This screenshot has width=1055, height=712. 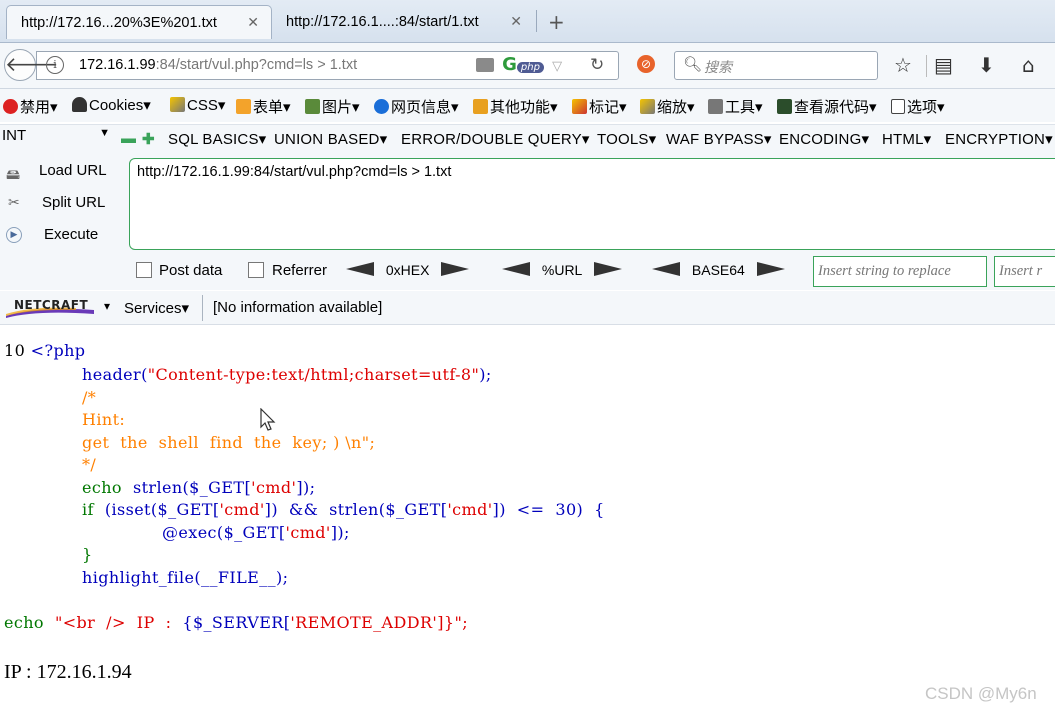 I want to click on menu-forms: 表单▾, so click(x=263, y=106).